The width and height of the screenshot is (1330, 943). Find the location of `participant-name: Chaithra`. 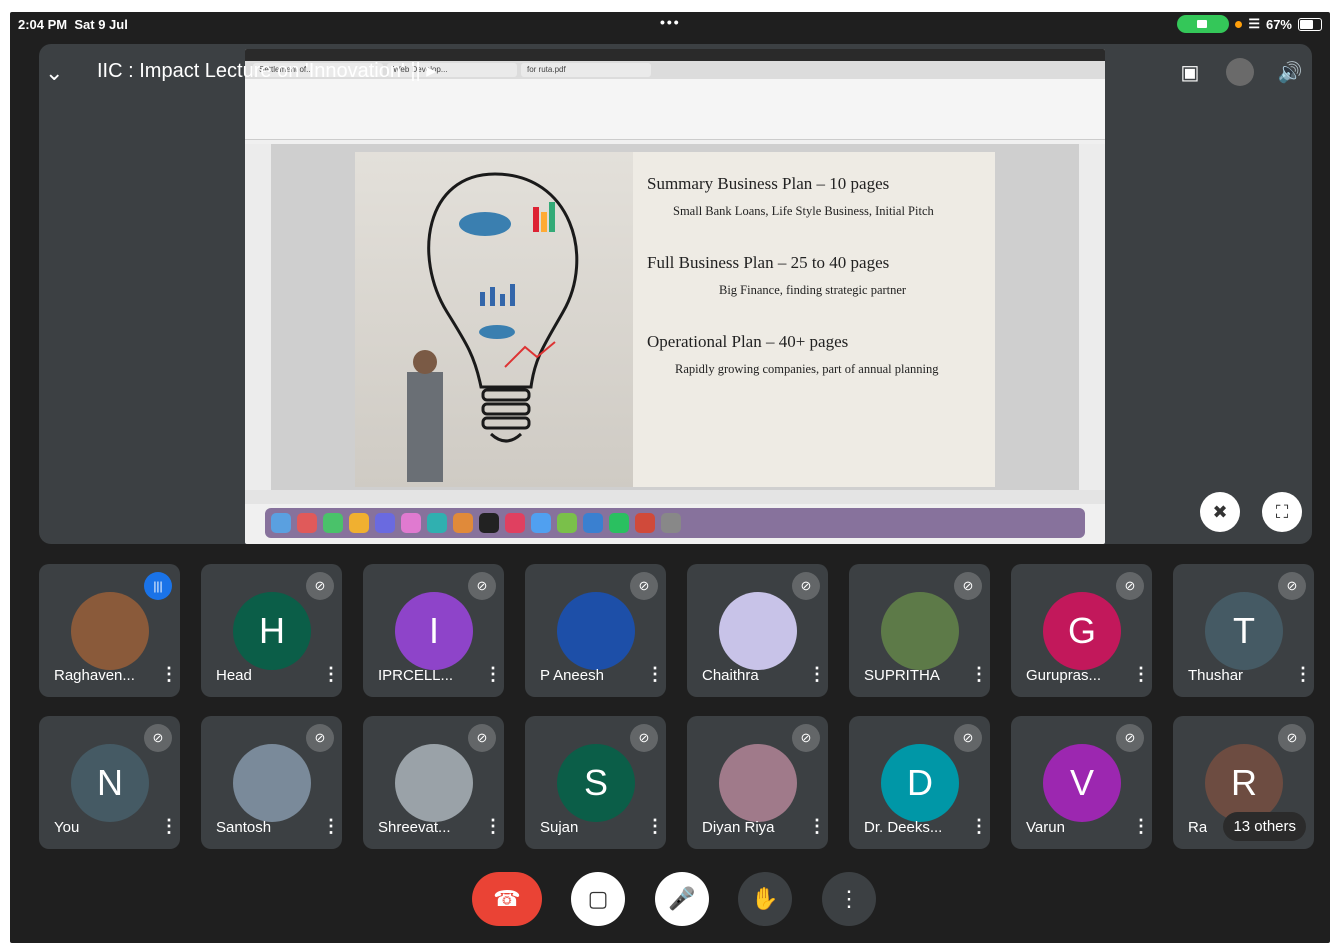

participant-name: Chaithra is located at coordinates (730, 675).